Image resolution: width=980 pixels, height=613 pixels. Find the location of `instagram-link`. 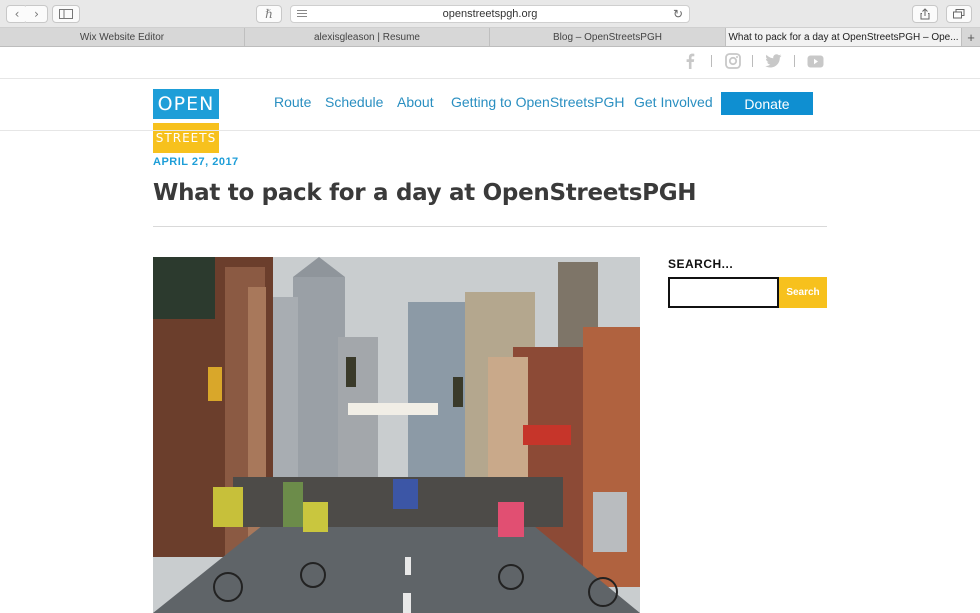

instagram-link is located at coordinates (733, 61).